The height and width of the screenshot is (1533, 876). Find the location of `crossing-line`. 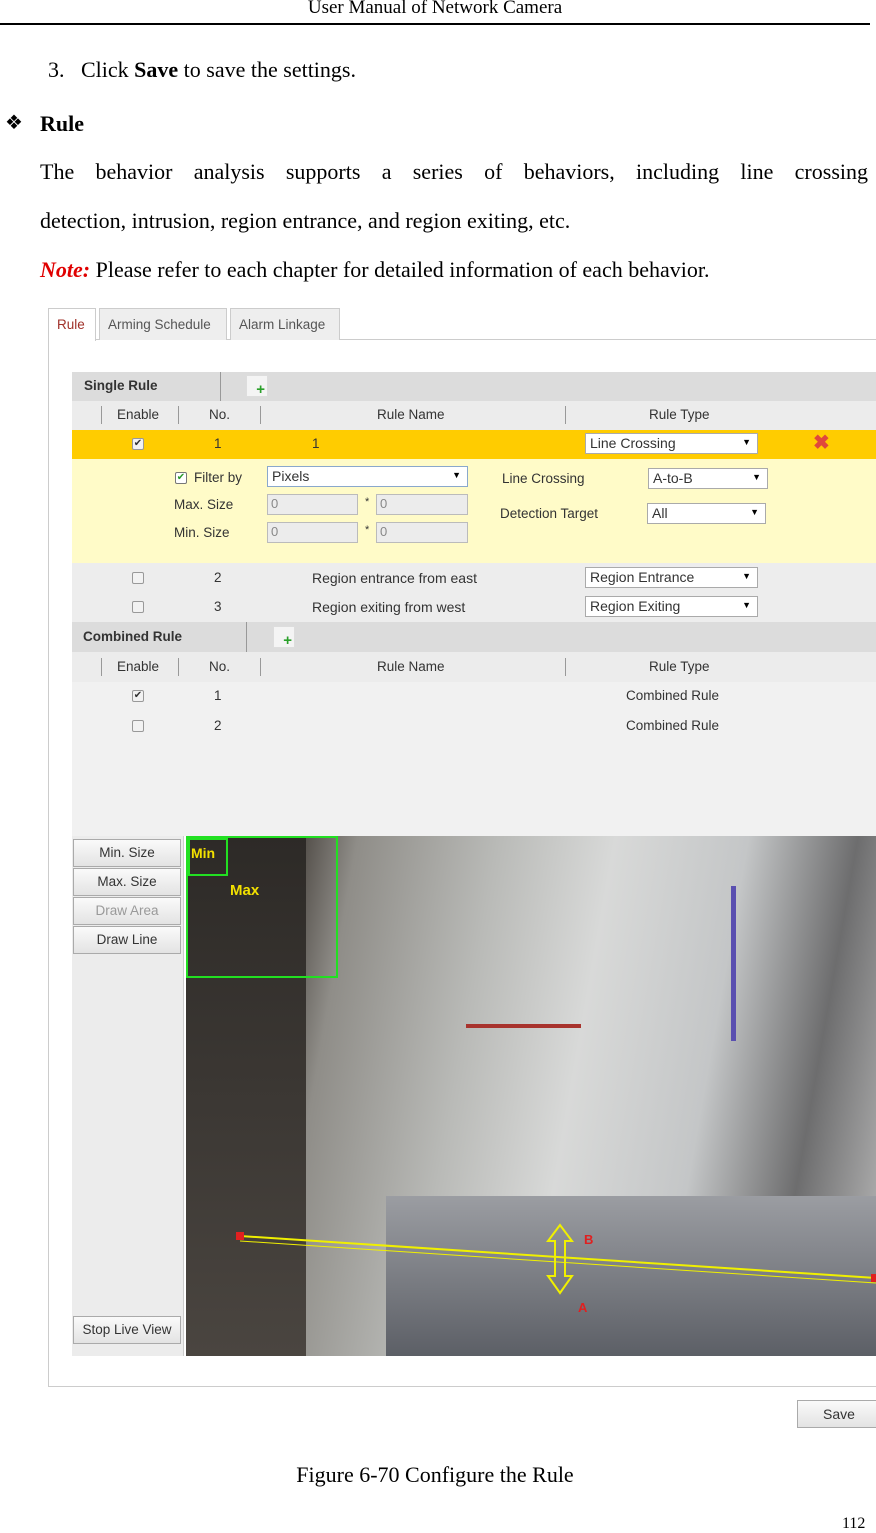

crossing-line is located at coordinates (557, 1257).